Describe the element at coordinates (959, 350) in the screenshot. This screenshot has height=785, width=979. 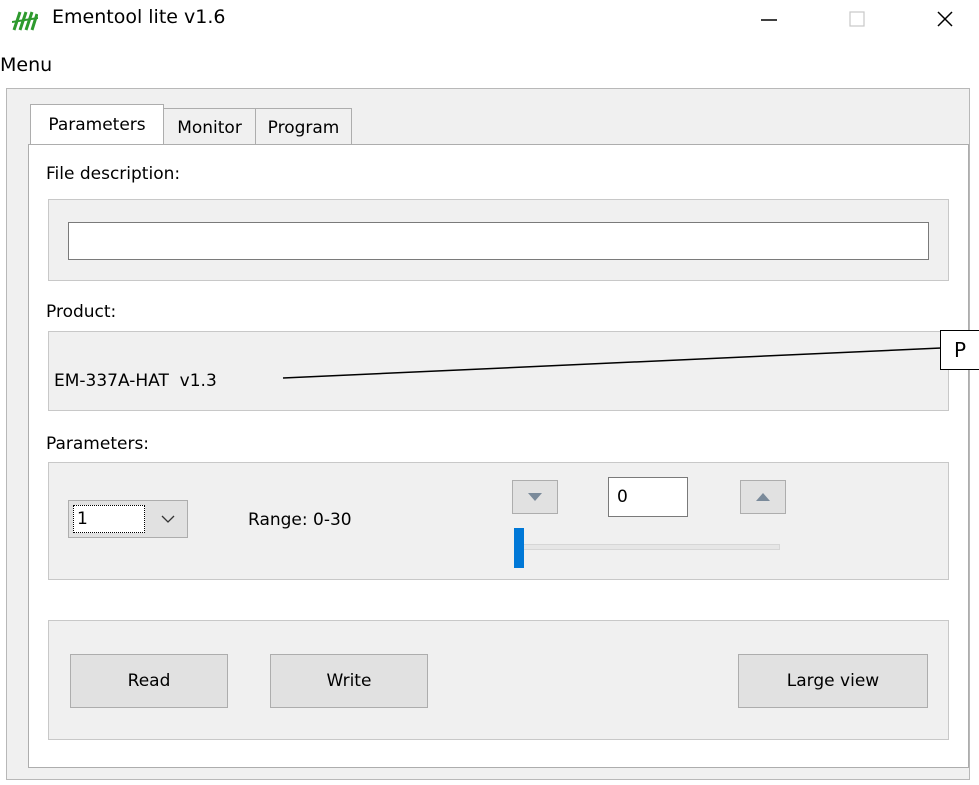
I see `callout-box: P` at that location.